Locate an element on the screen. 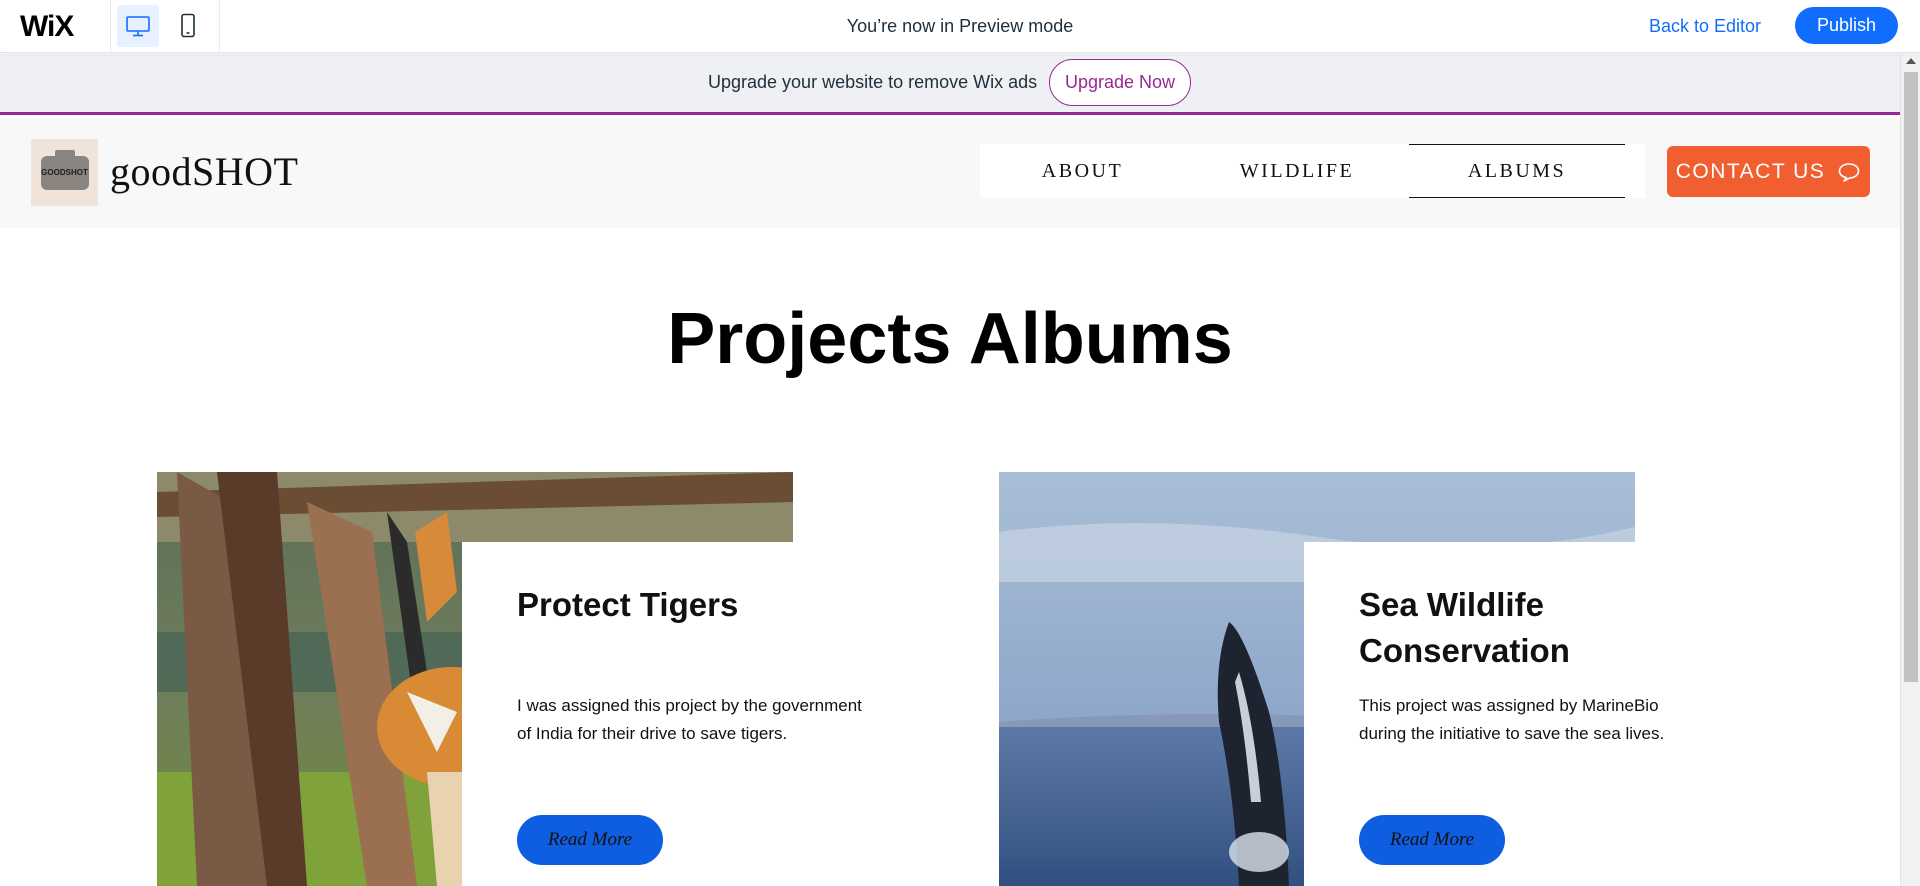 This screenshot has width=1920, height=886. contact-us-label: CONTACT US is located at coordinates (1750, 171).